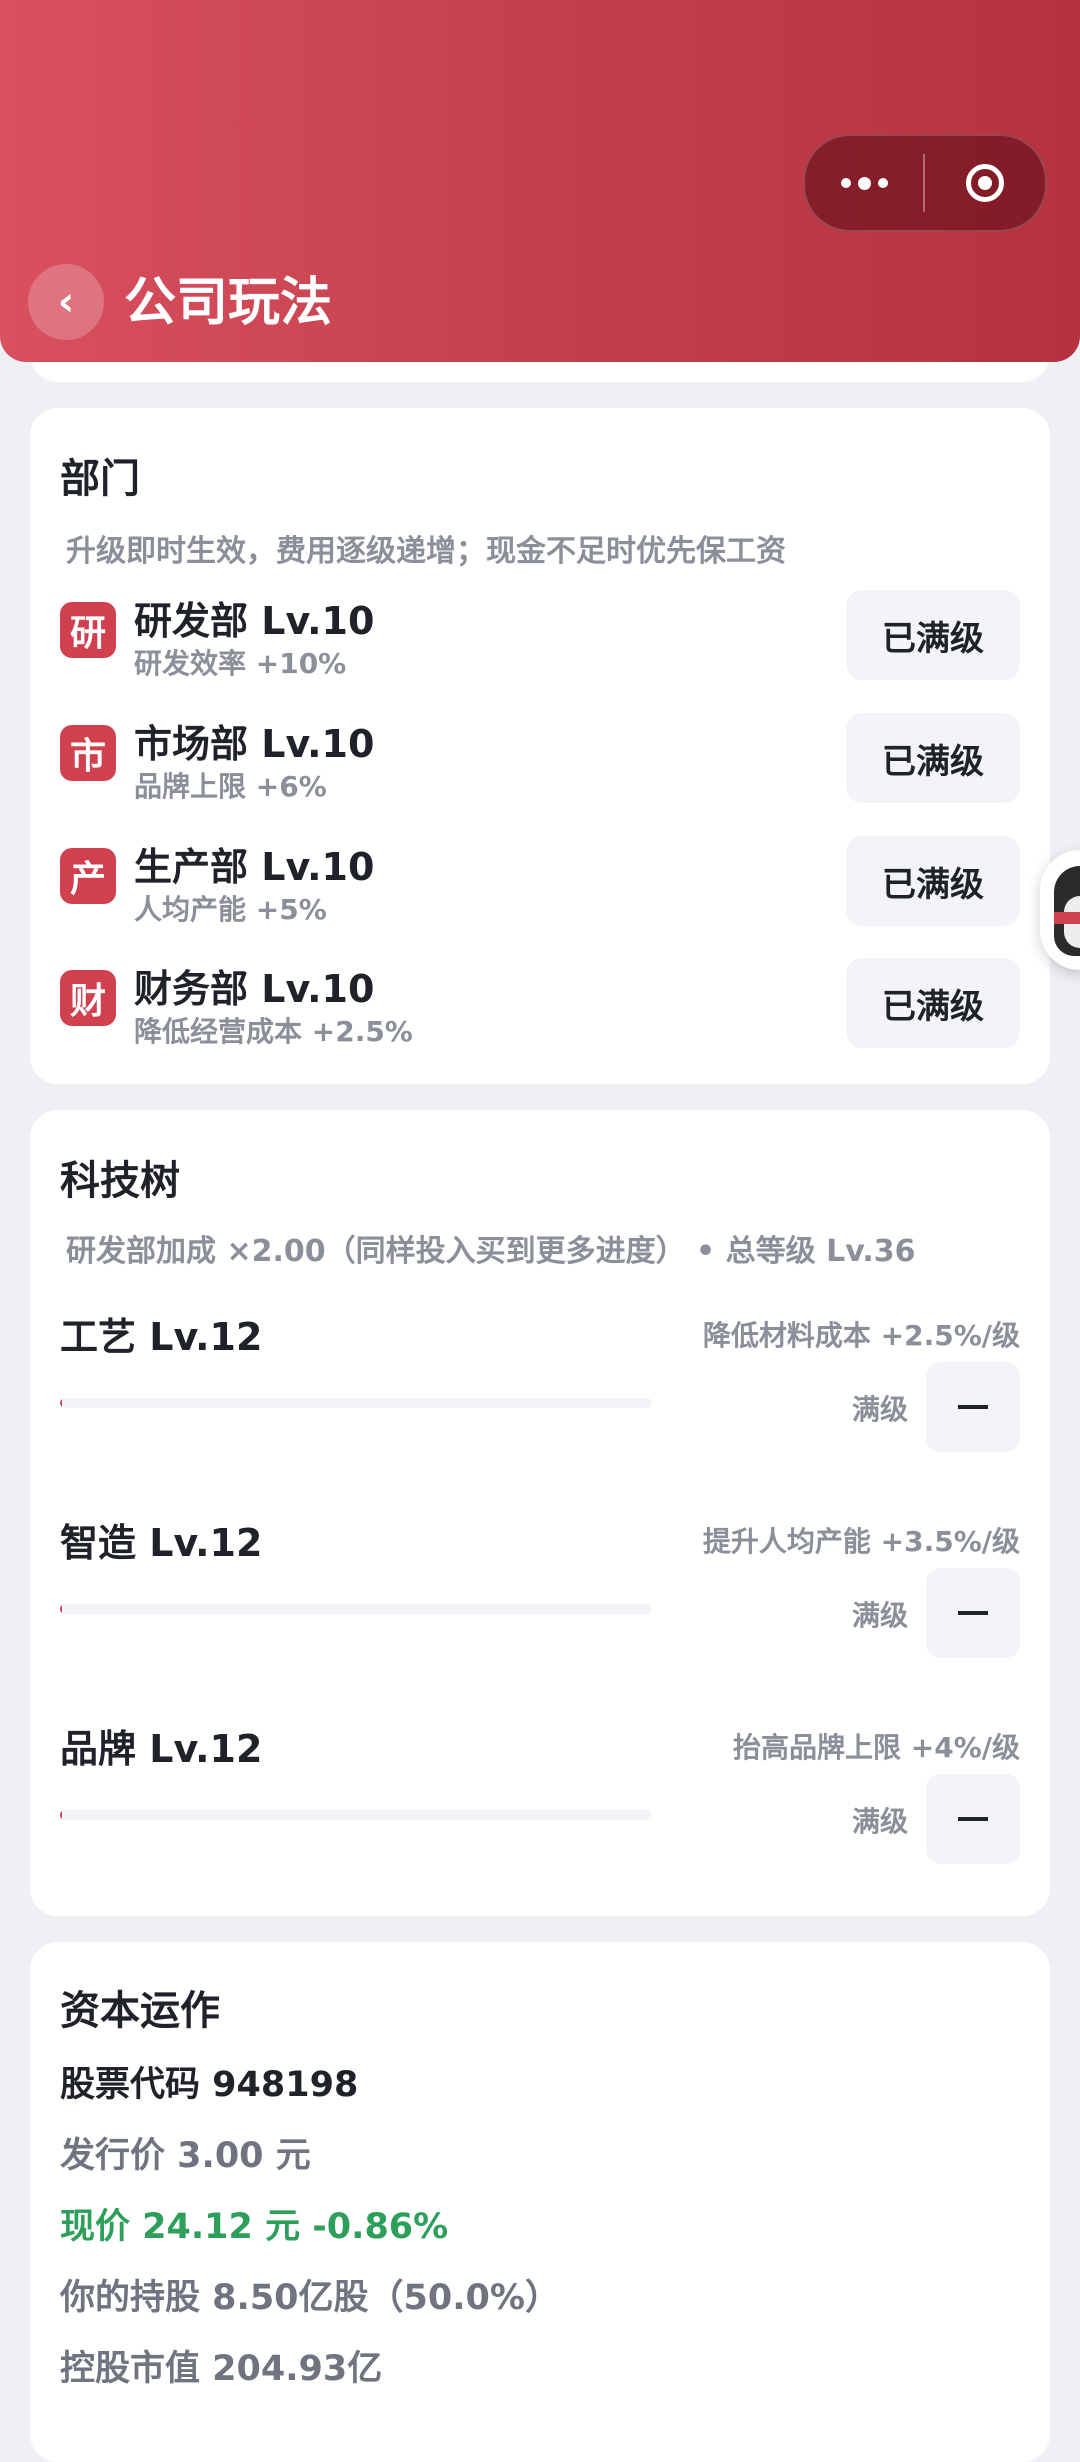 The image size is (1080, 2462). What do you see at coordinates (540, 1808) in the screenshot?
I see `tech-row-brand: 品牌 Lv.12 抬高品牌上限 +4%/级 满级` at bounding box center [540, 1808].